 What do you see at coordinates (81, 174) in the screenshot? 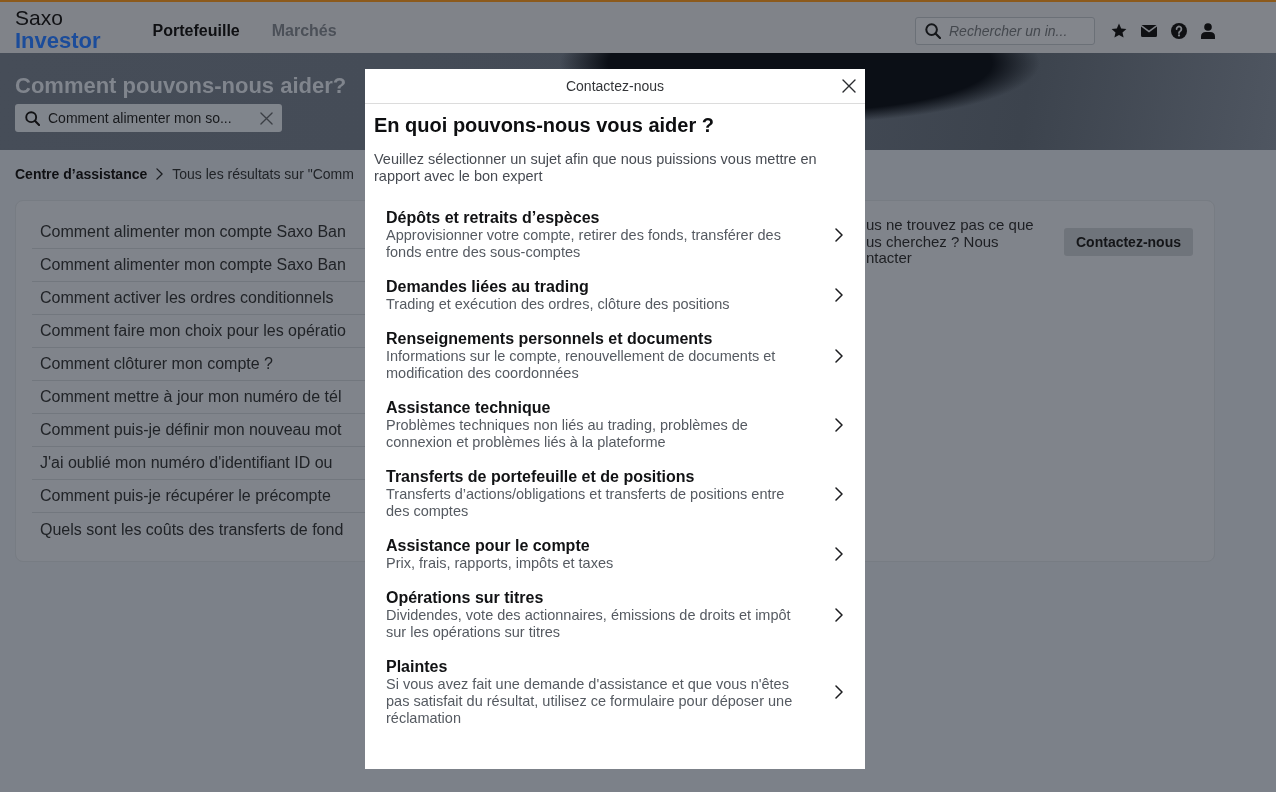
I see `breadcrumb-link: Centre d’assistance` at bounding box center [81, 174].